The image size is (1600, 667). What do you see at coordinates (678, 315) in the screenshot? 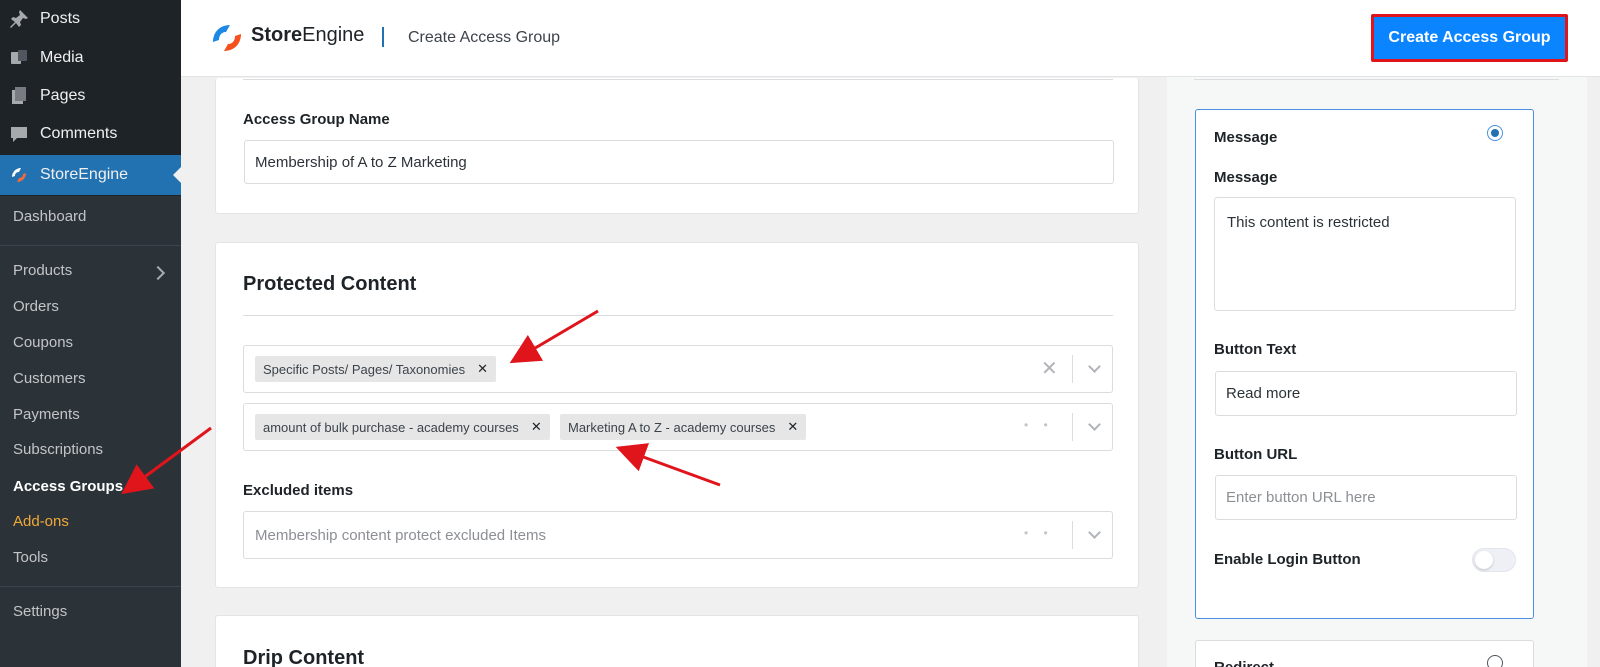
I see `section-divider` at bounding box center [678, 315].